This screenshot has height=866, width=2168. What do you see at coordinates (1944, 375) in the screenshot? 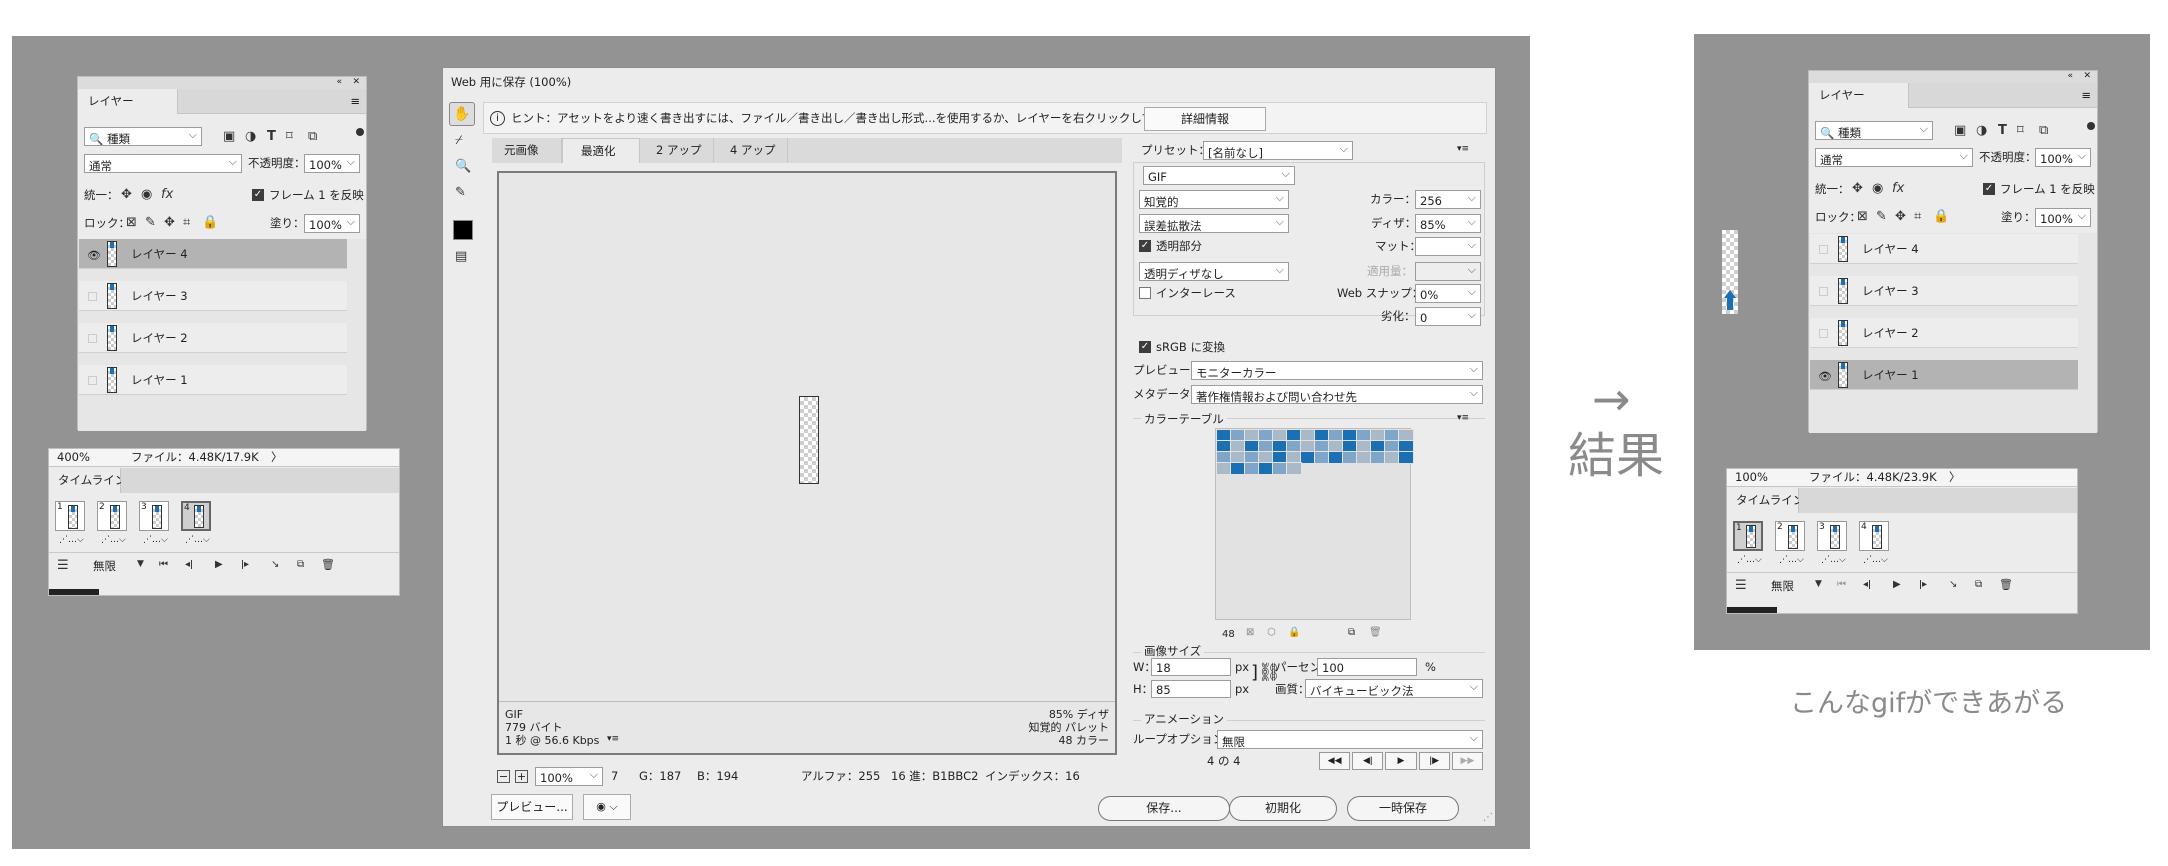
I see `layer-row: 👁 レイヤー 1` at bounding box center [1944, 375].